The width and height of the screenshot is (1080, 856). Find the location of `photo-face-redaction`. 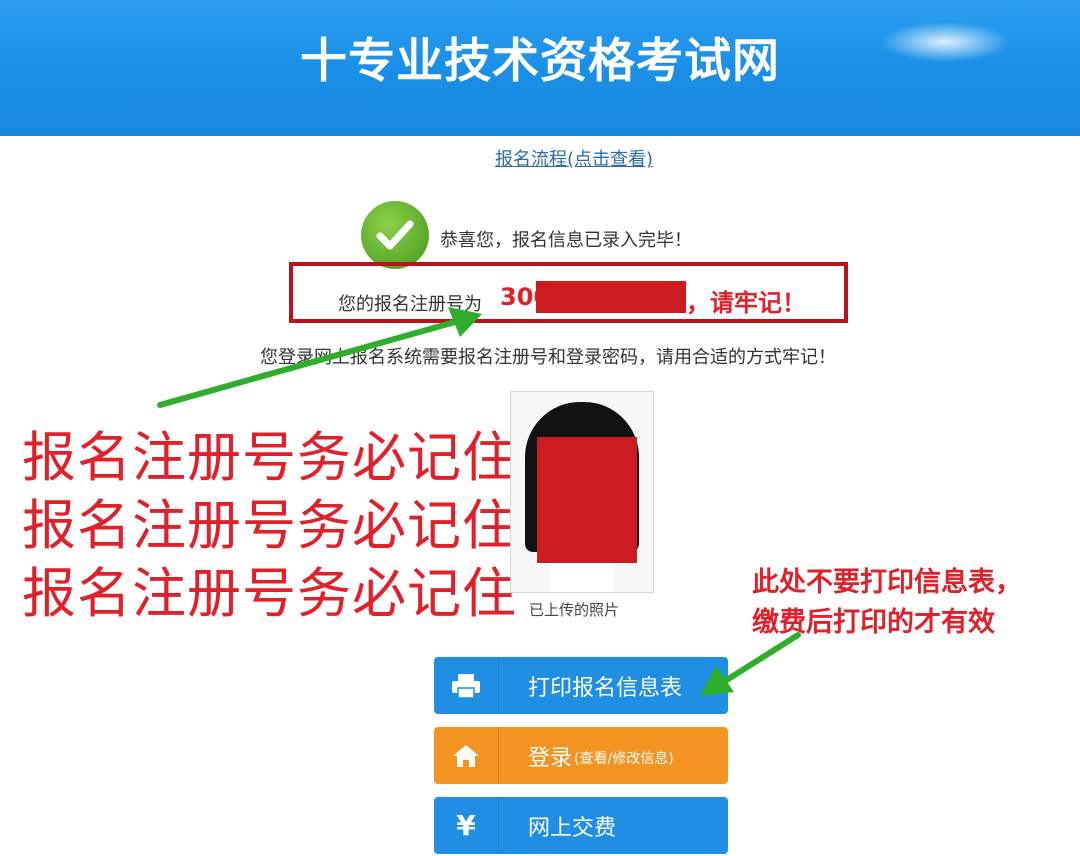

photo-face-redaction is located at coordinates (587, 500).